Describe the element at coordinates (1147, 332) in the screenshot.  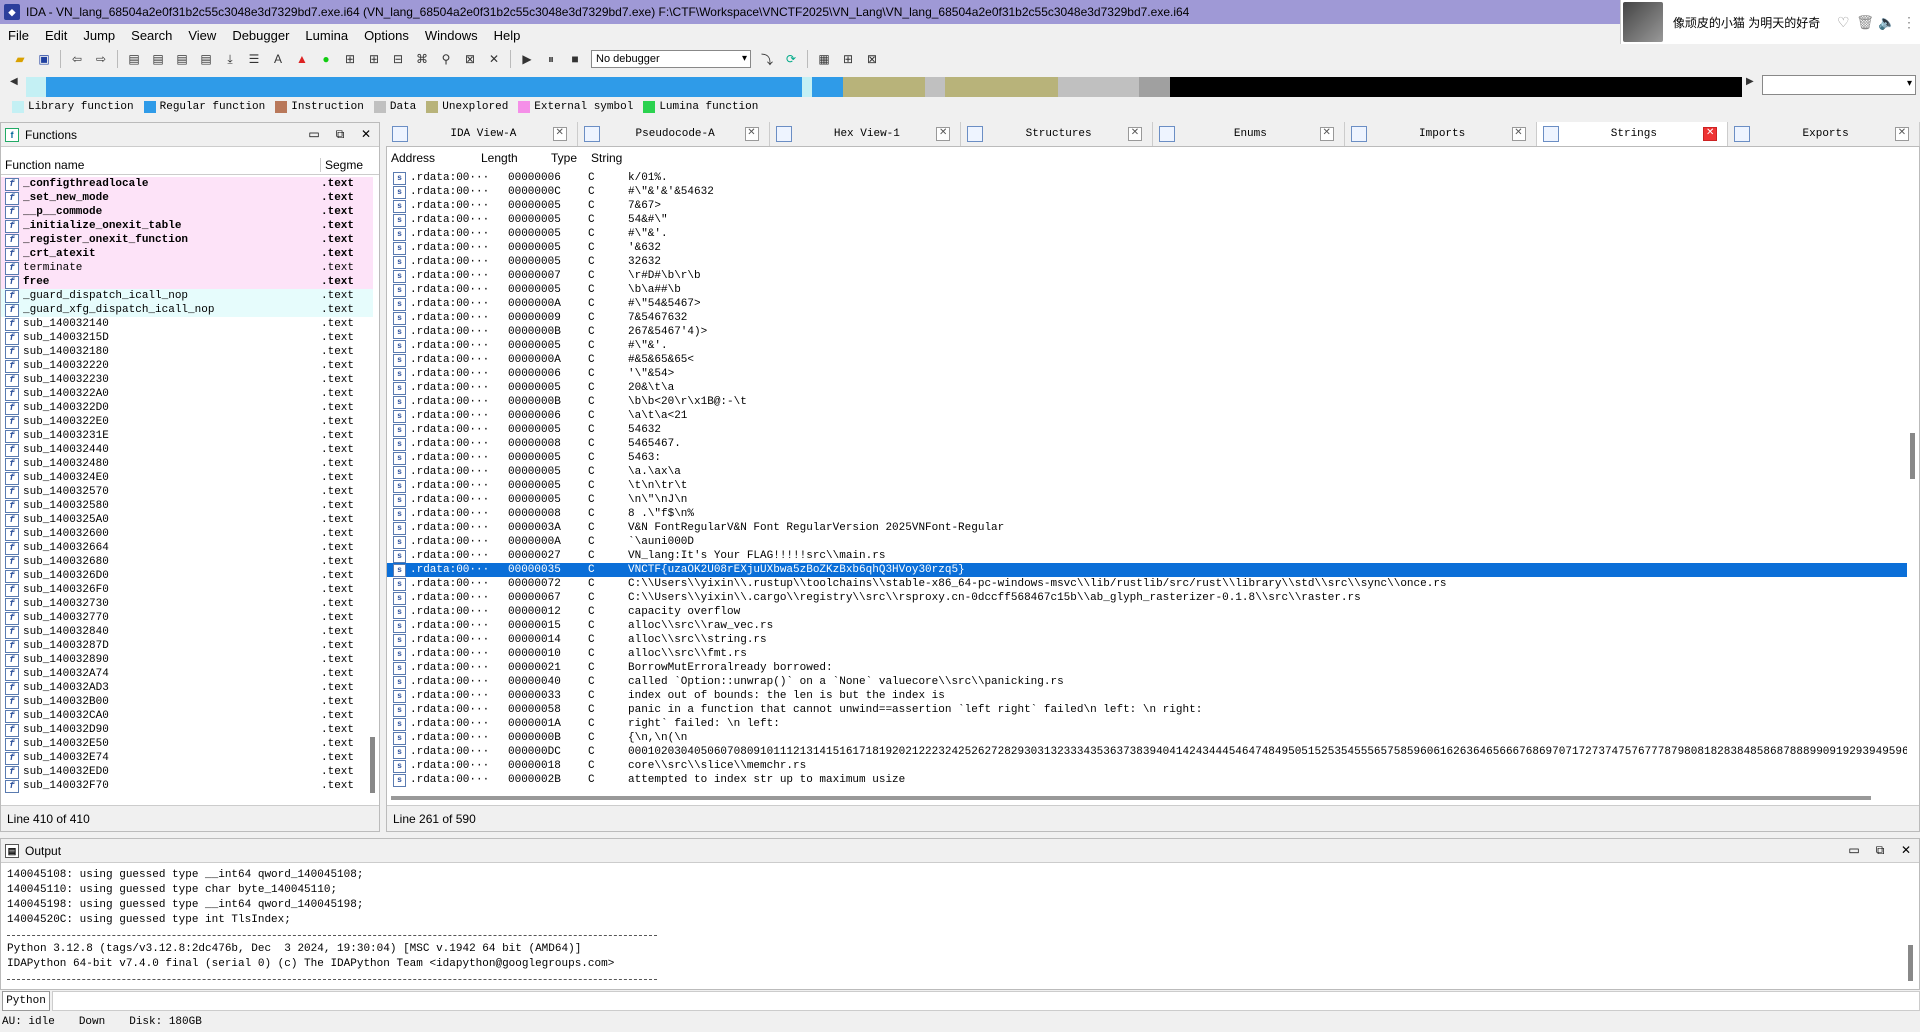
I see `string-row: s .rdata:00··· 0000000B C 267&5467'4)>` at that location.